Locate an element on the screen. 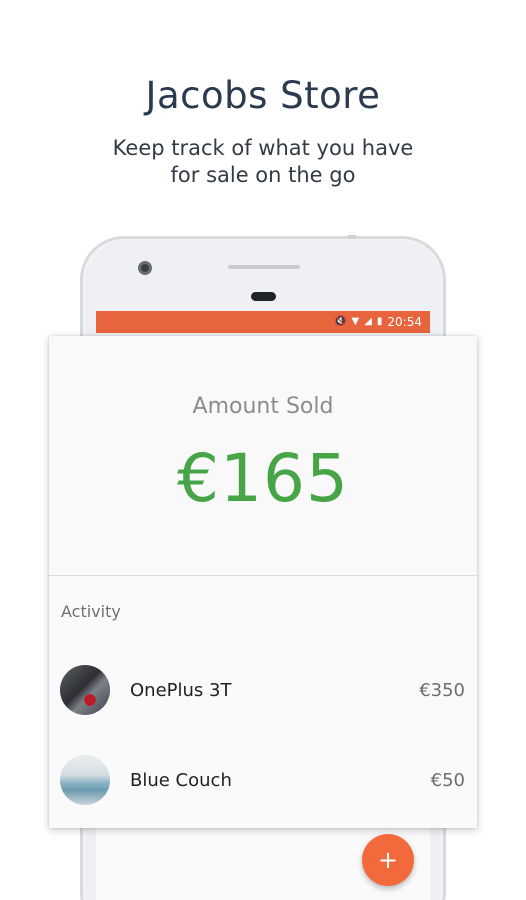 The width and height of the screenshot is (526, 900). battery-icon: ▮ is located at coordinates (379, 321).